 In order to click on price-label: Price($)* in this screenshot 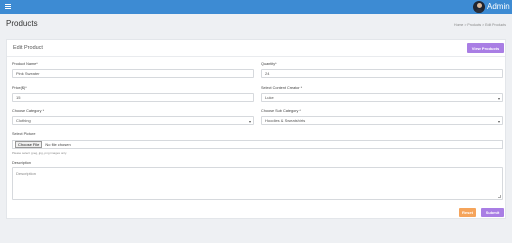, I will do `click(19, 88)`.